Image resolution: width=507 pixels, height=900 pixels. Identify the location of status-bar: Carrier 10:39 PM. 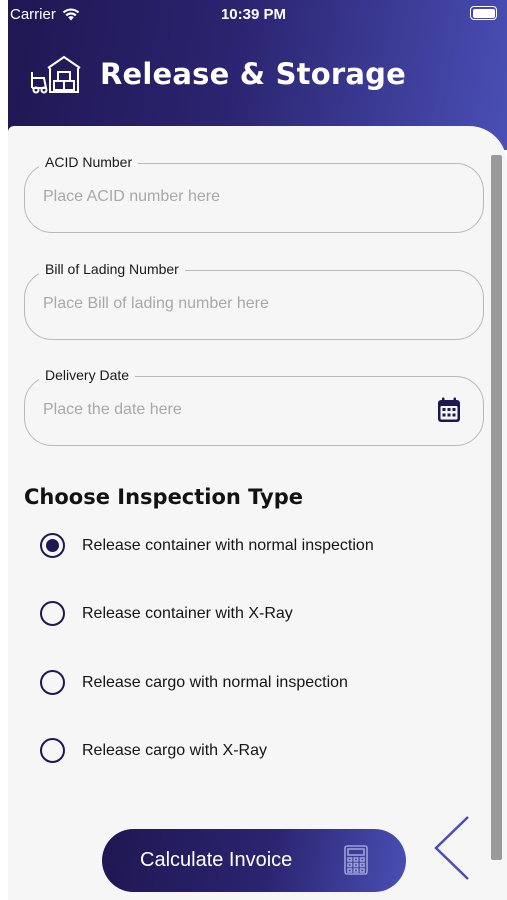
(253, 14).